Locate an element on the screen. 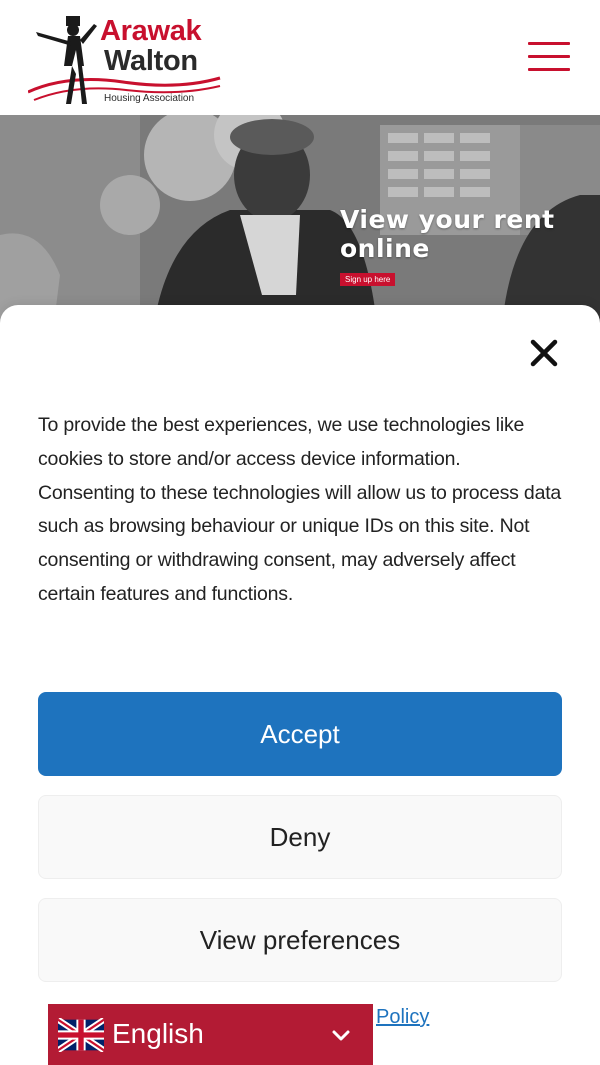 The image size is (600, 1065). deny-button: Deny is located at coordinates (300, 837).